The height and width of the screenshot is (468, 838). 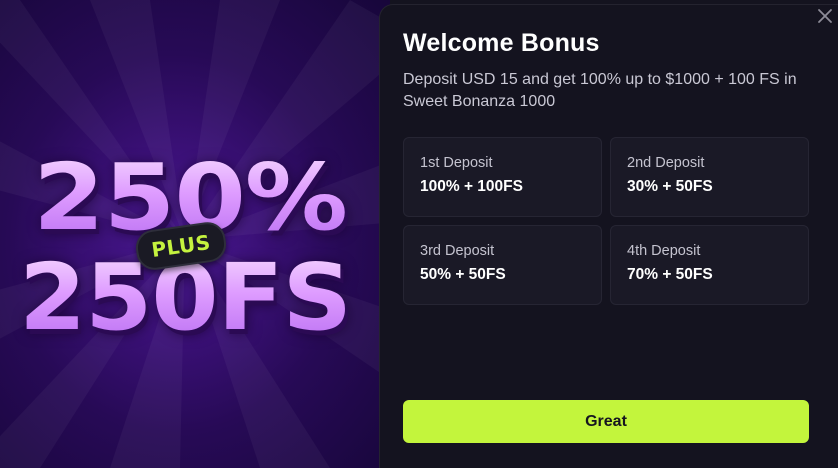 I want to click on close-button, so click(x=825, y=16).